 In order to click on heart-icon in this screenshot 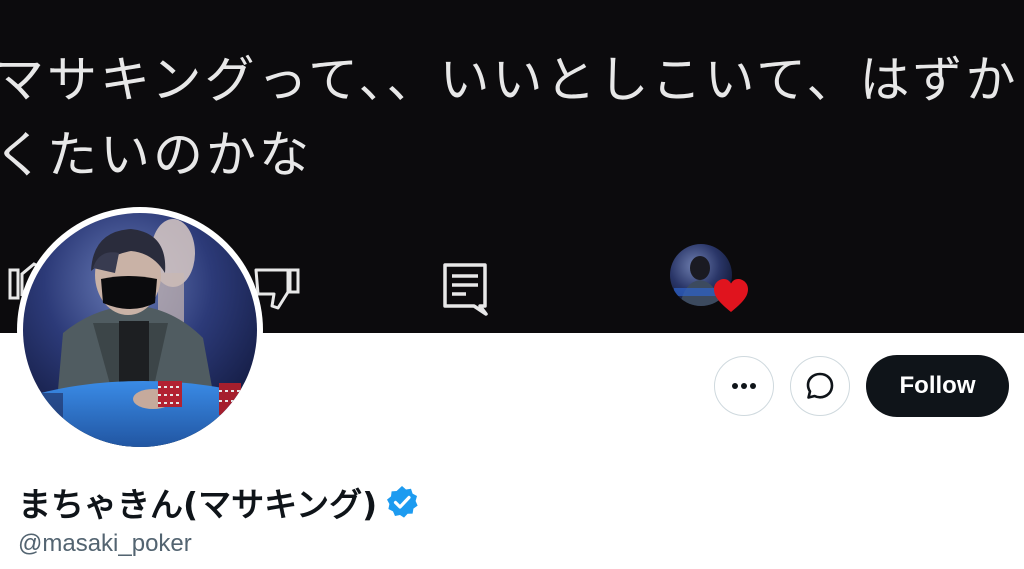, I will do `click(731, 298)`.